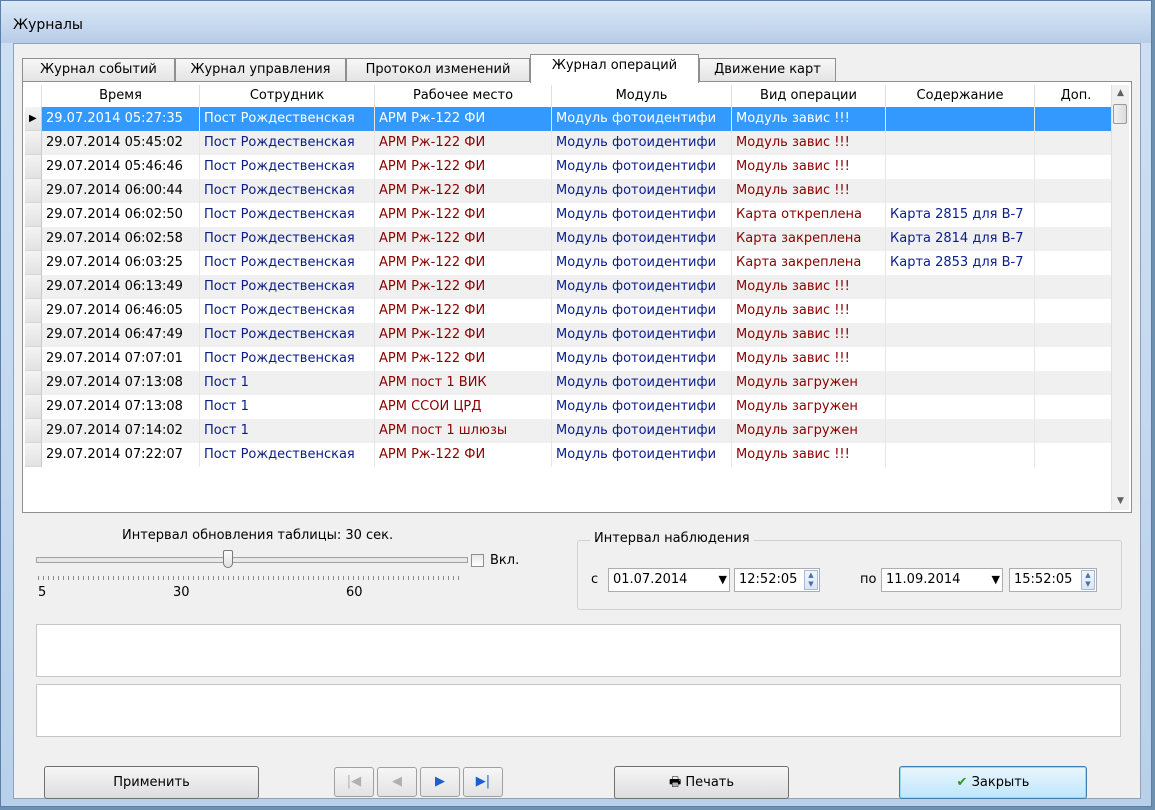 The height and width of the screenshot is (810, 1155). Describe the element at coordinates (121, 167) in the screenshot. I see `cell-time: 29.07.2014 05:46:46` at that location.